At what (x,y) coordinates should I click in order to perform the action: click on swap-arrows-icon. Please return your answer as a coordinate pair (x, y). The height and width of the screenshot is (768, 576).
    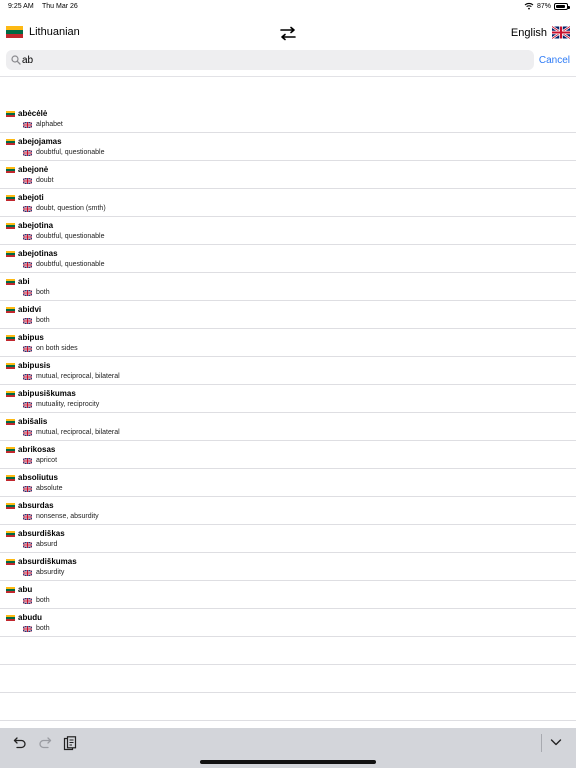
    Looking at the image, I should click on (288, 34).